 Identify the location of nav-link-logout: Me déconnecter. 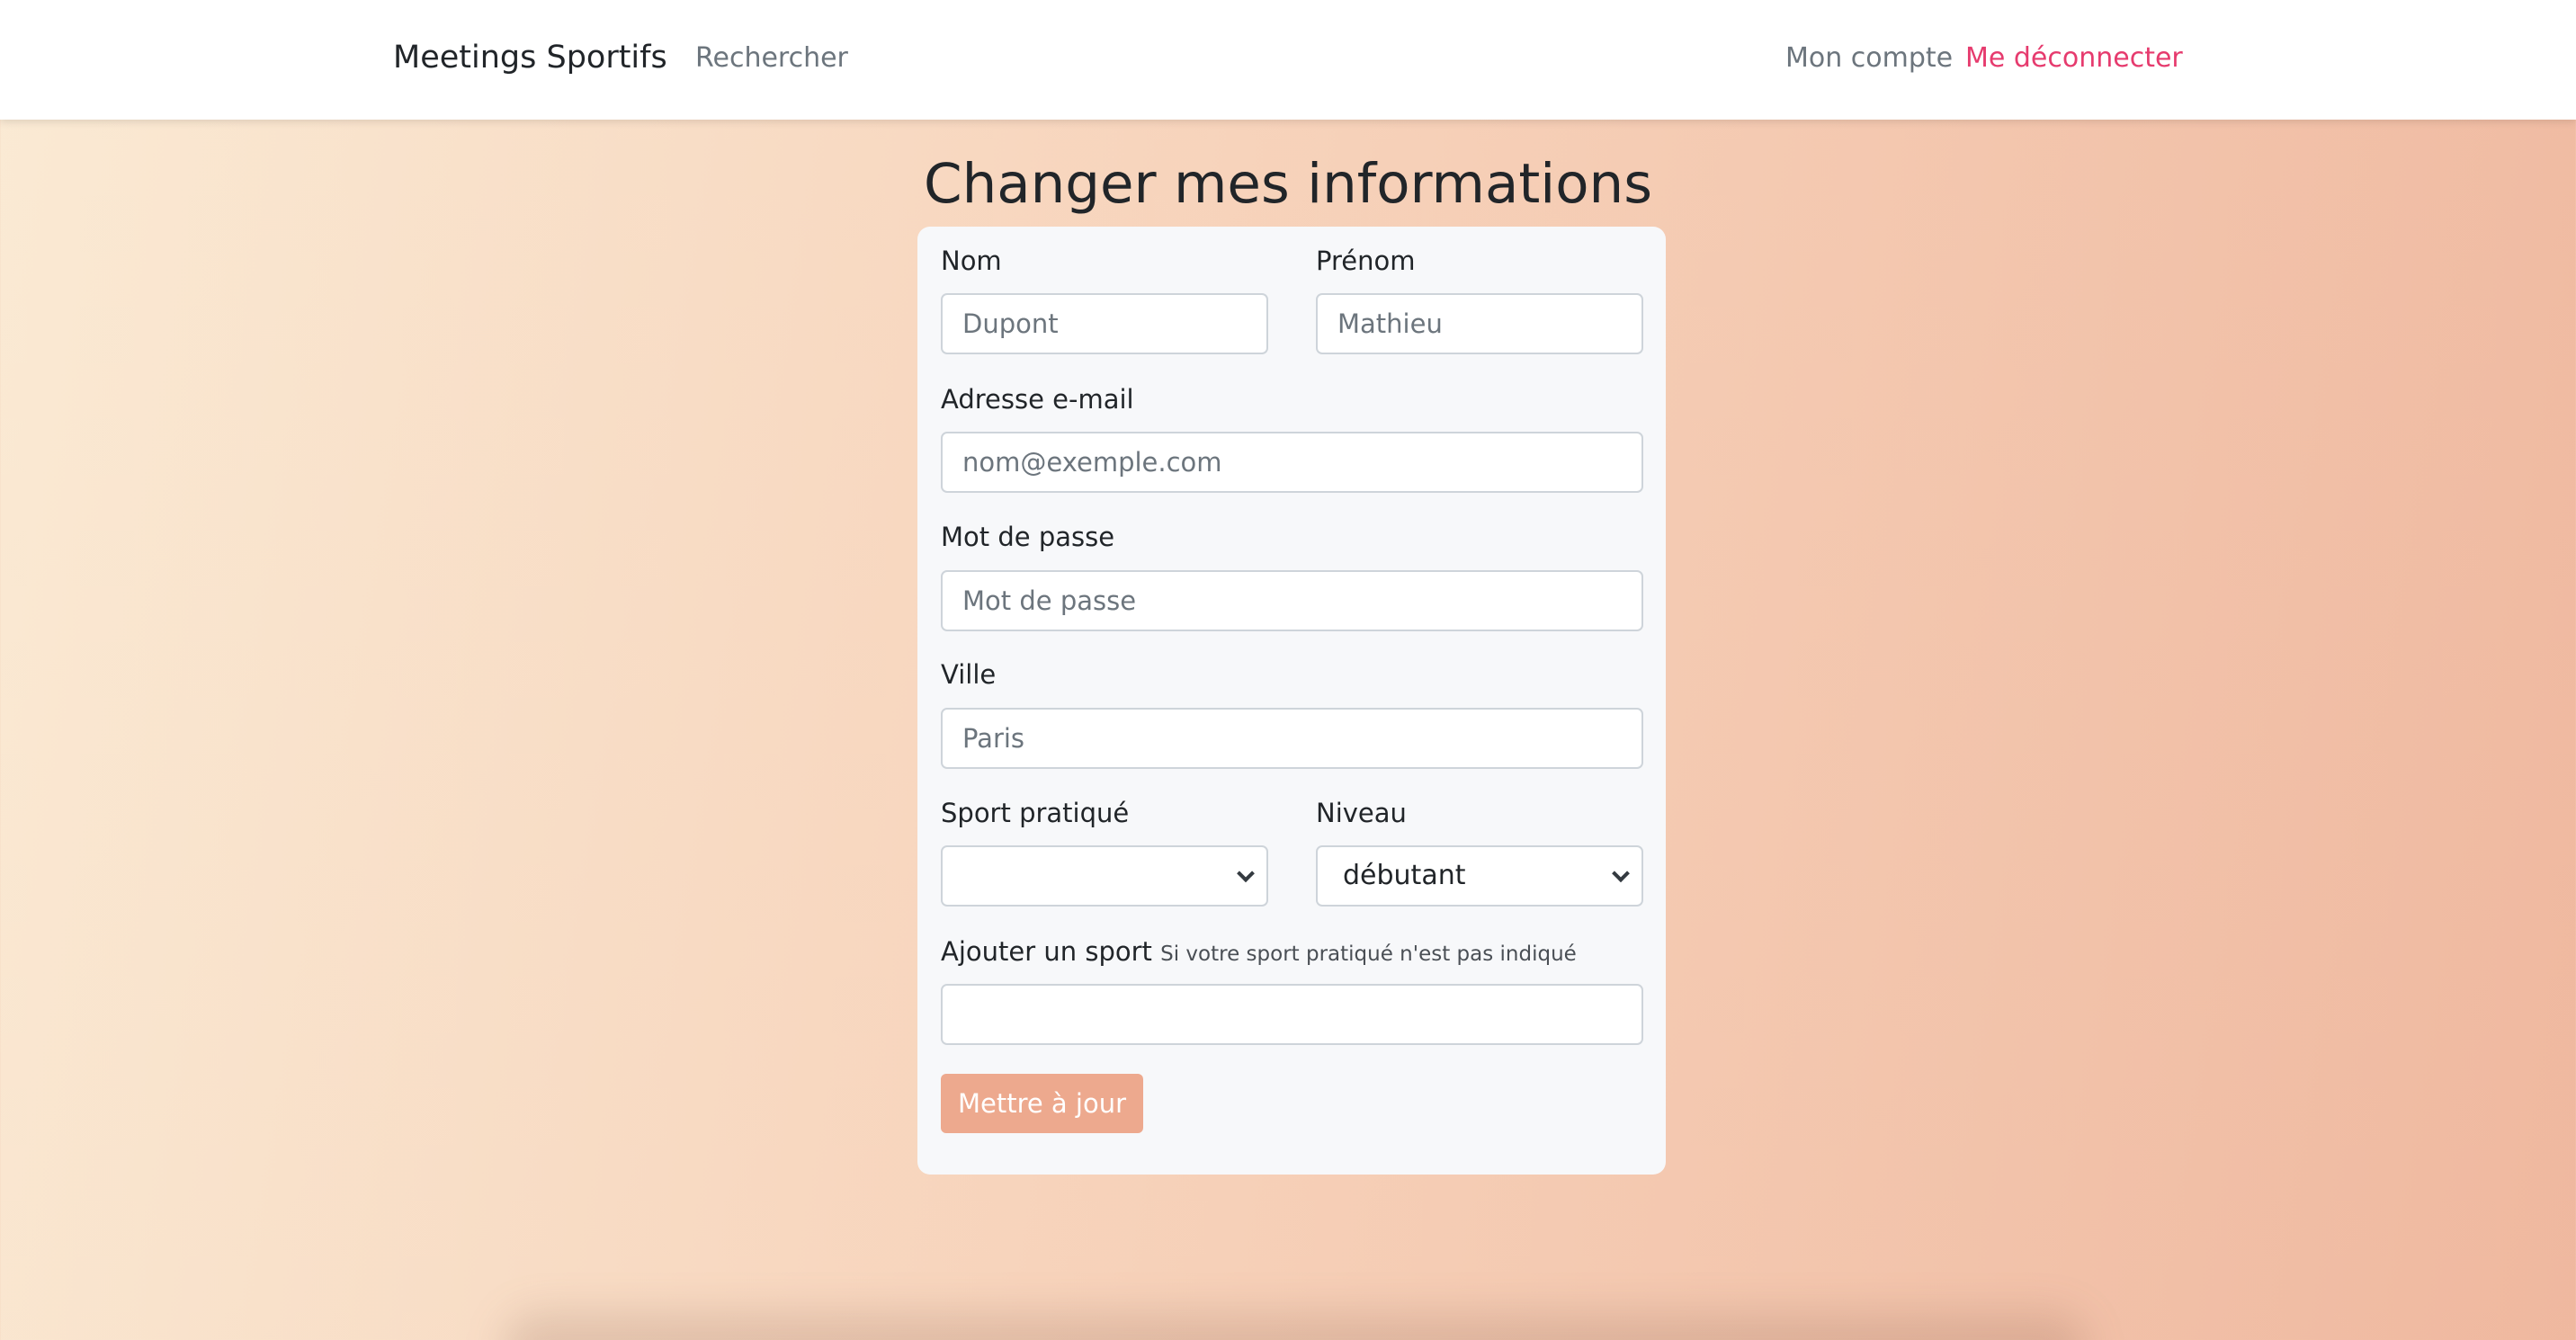
(2074, 59).